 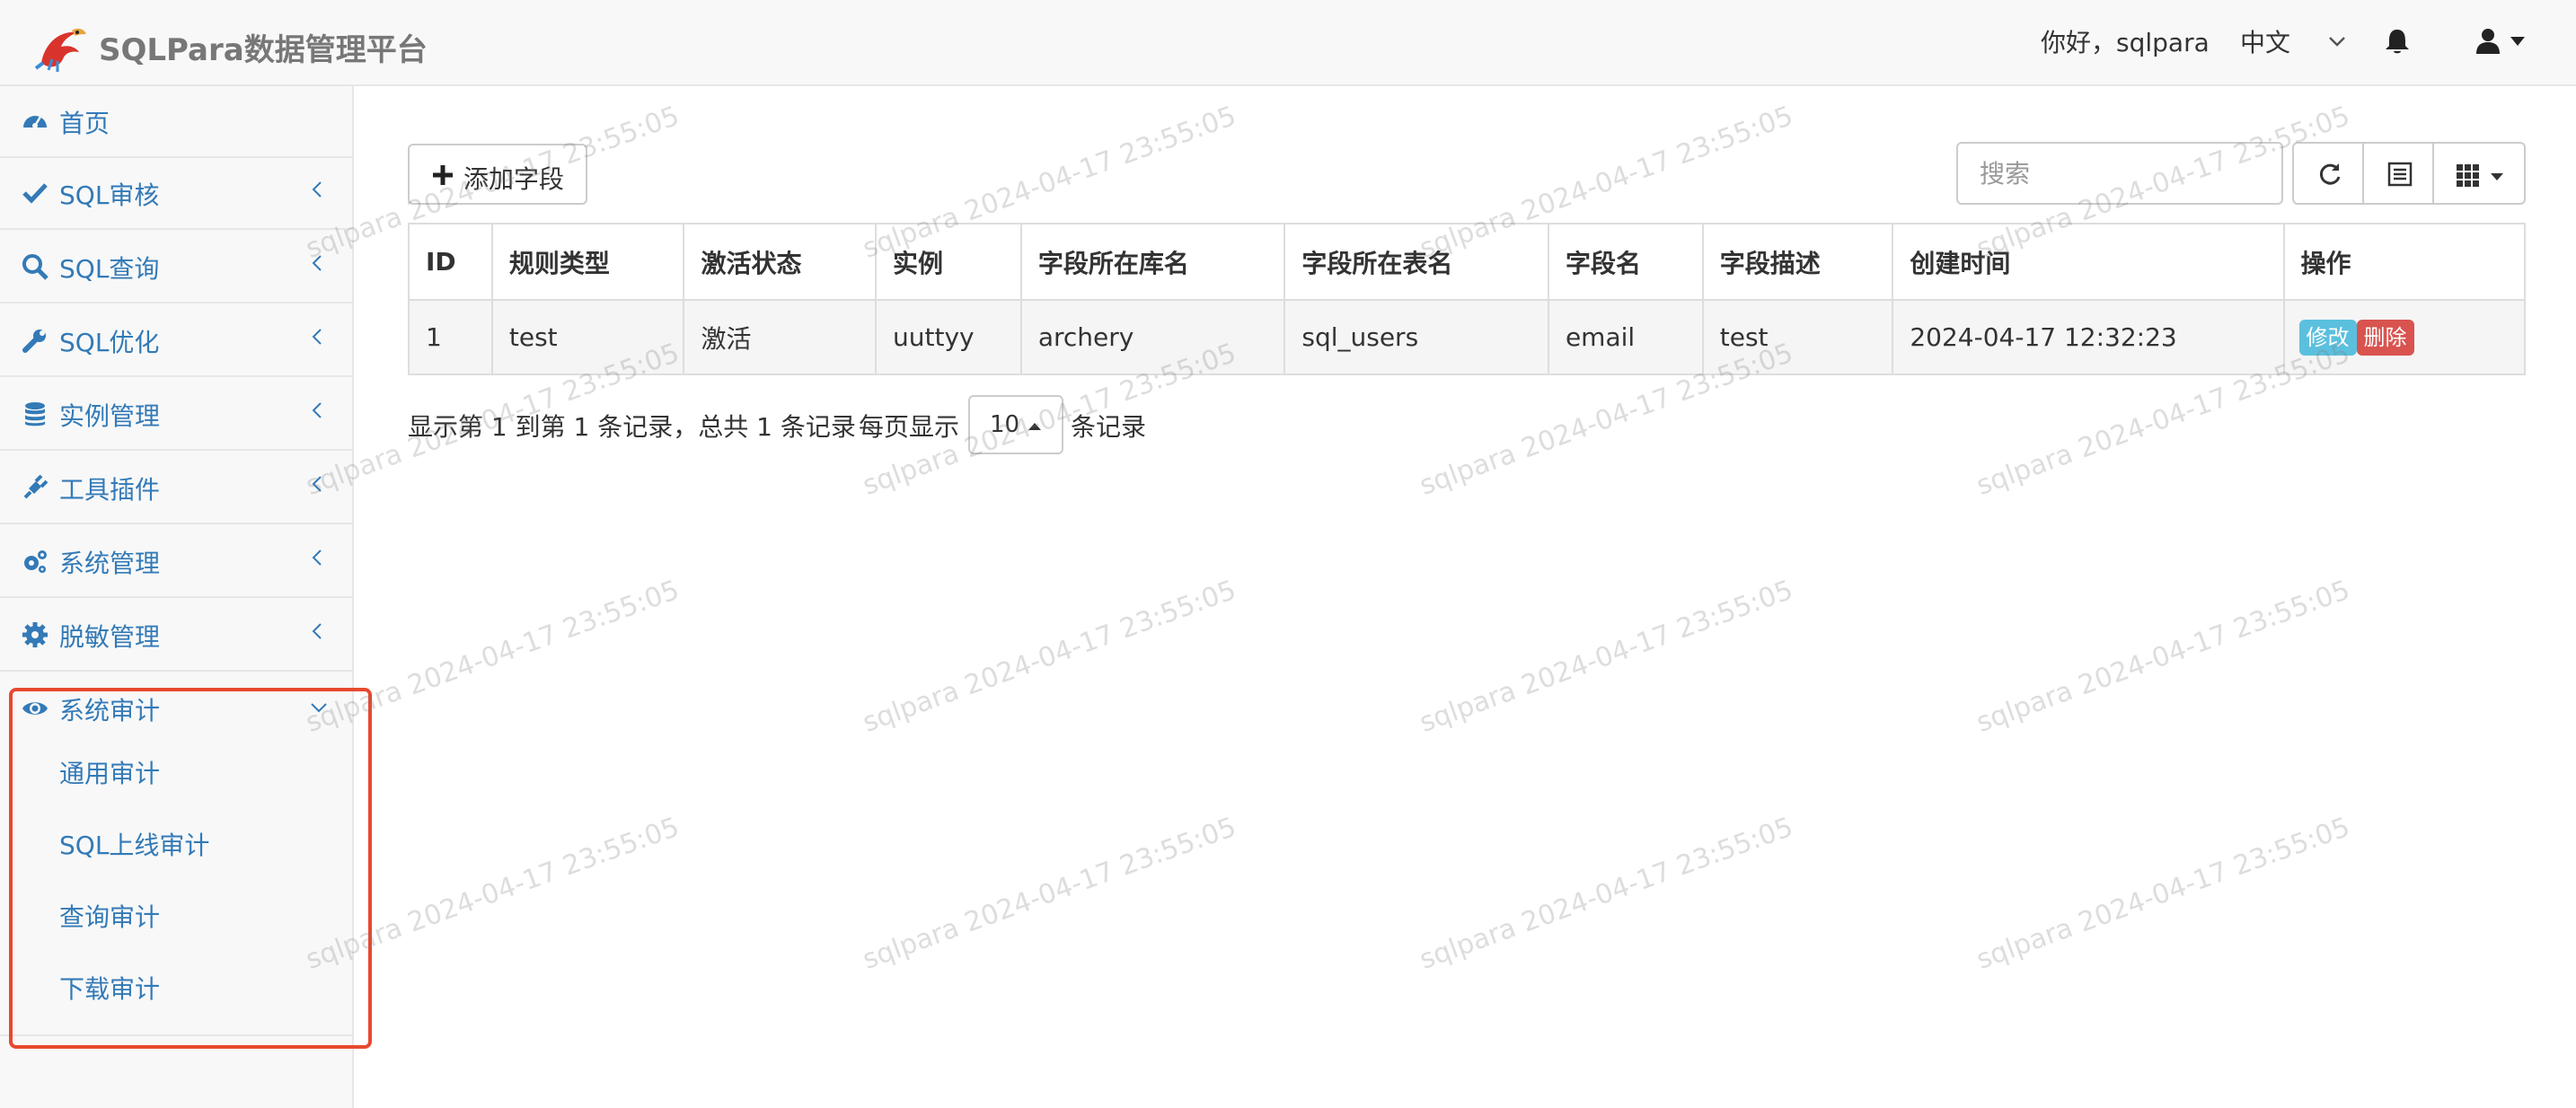 I want to click on user-icon, so click(x=2488, y=40).